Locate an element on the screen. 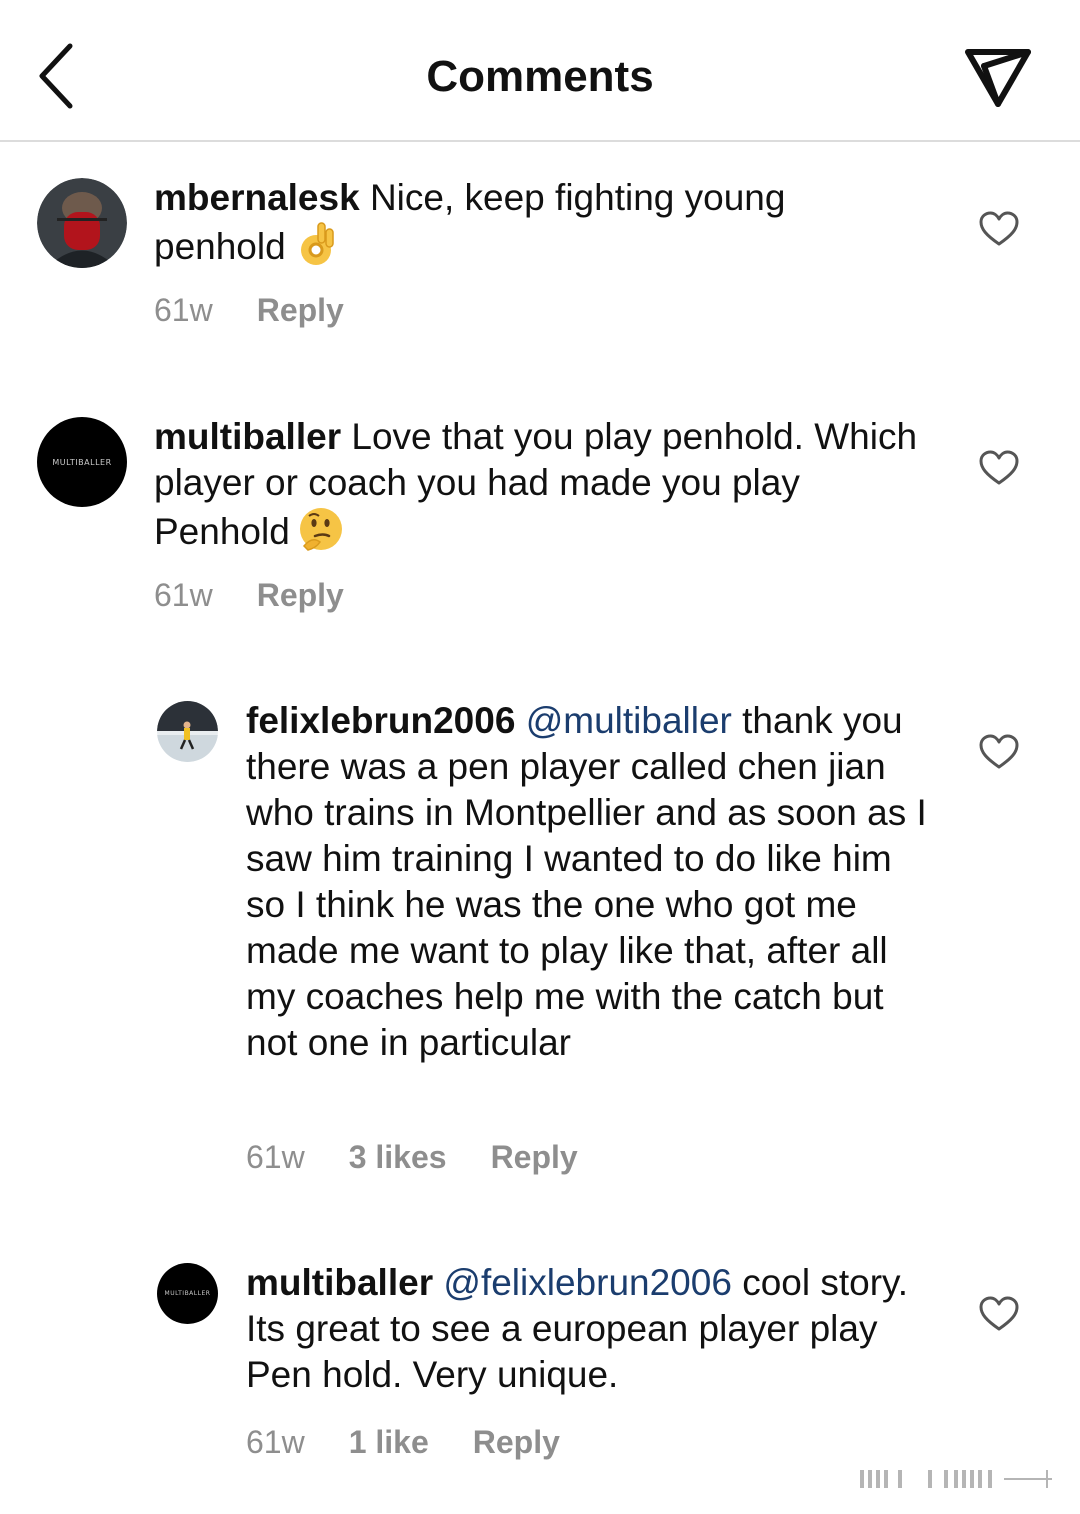  comment-meta: 61w 3 likes Reply is located at coordinates (434, 1157).